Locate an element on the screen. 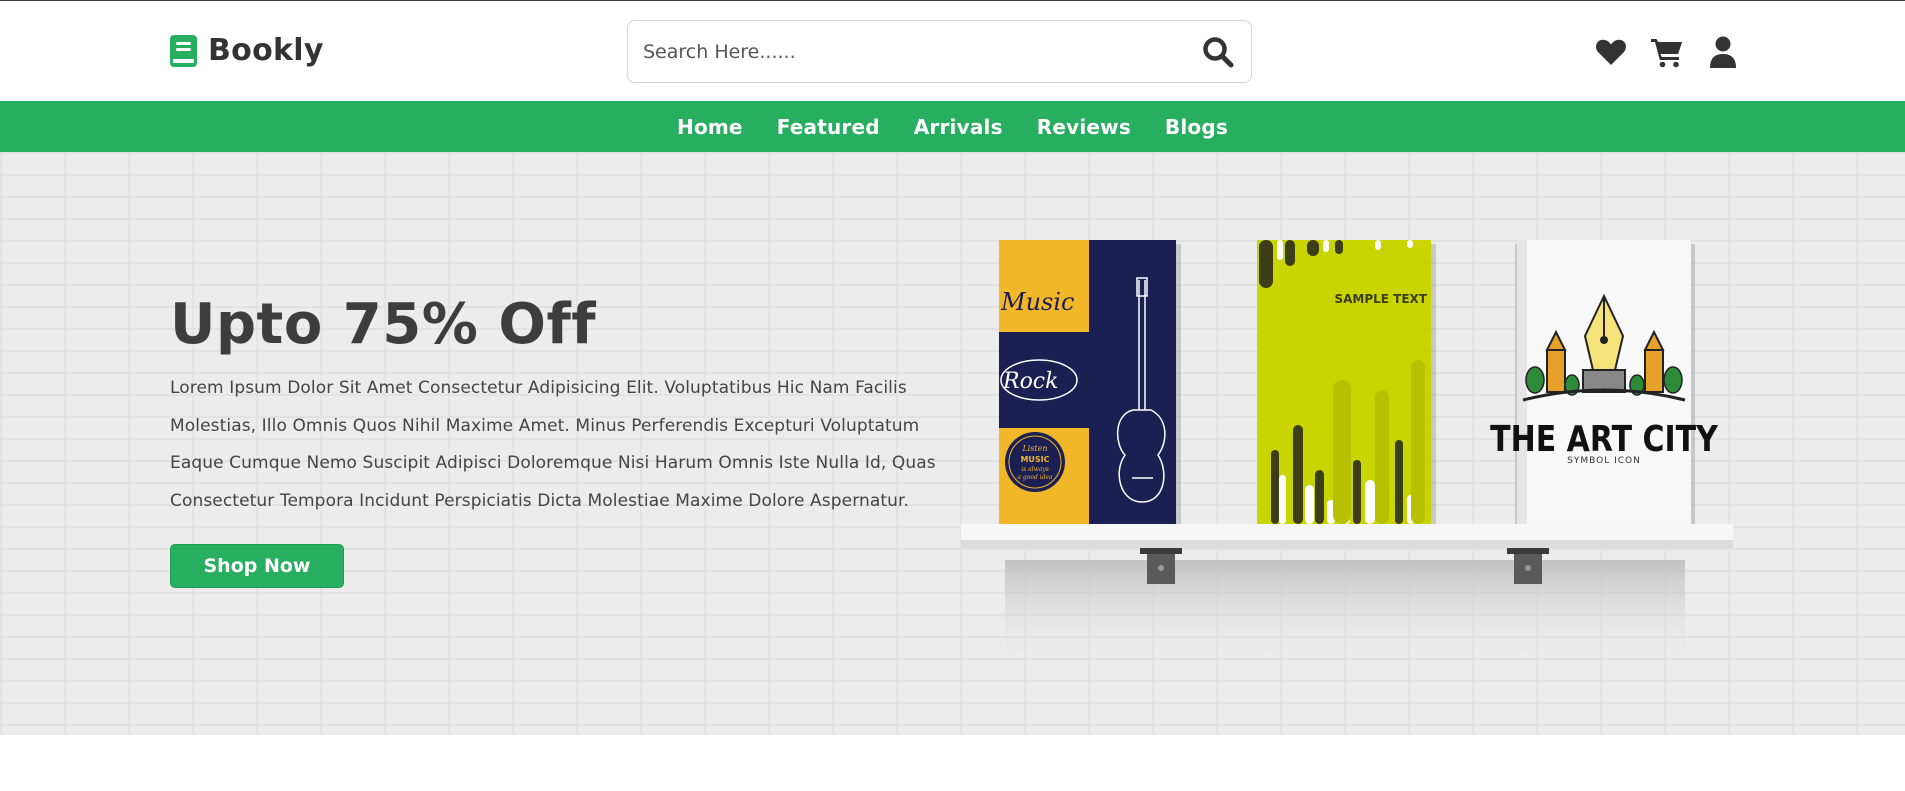 The width and height of the screenshot is (1905, 791). nav-arrivals: Arrivals is located at coordinates (958, 127).